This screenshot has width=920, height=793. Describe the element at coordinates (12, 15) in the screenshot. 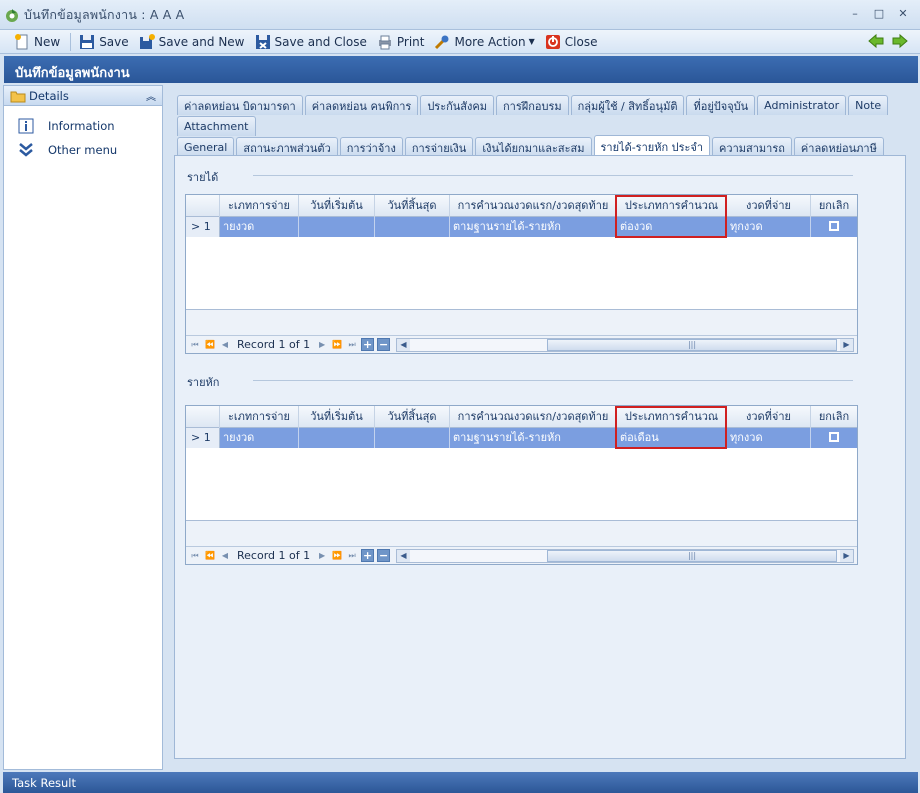

I see `app-icon` at that location.